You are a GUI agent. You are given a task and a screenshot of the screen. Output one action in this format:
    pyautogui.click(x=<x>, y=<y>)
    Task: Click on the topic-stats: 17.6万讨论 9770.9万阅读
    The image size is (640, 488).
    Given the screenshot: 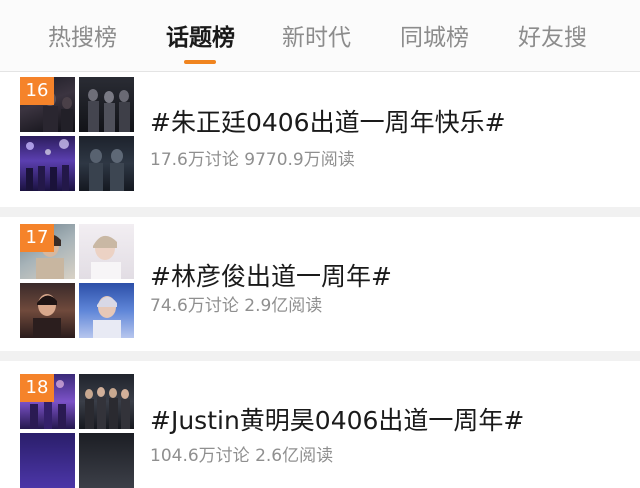 What is the action you would take?
    pyautogui.click(x=252, y=160)
    